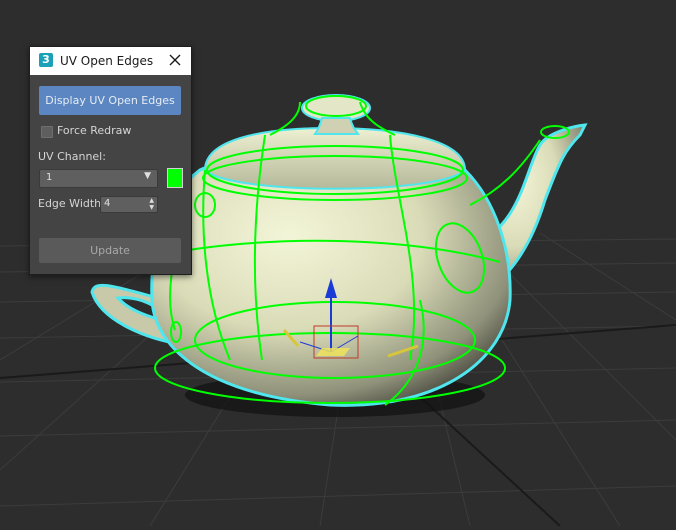  Describe the element at coordinates (175, 178) in the screenshot. I see `edge-color-swatch` at that location.